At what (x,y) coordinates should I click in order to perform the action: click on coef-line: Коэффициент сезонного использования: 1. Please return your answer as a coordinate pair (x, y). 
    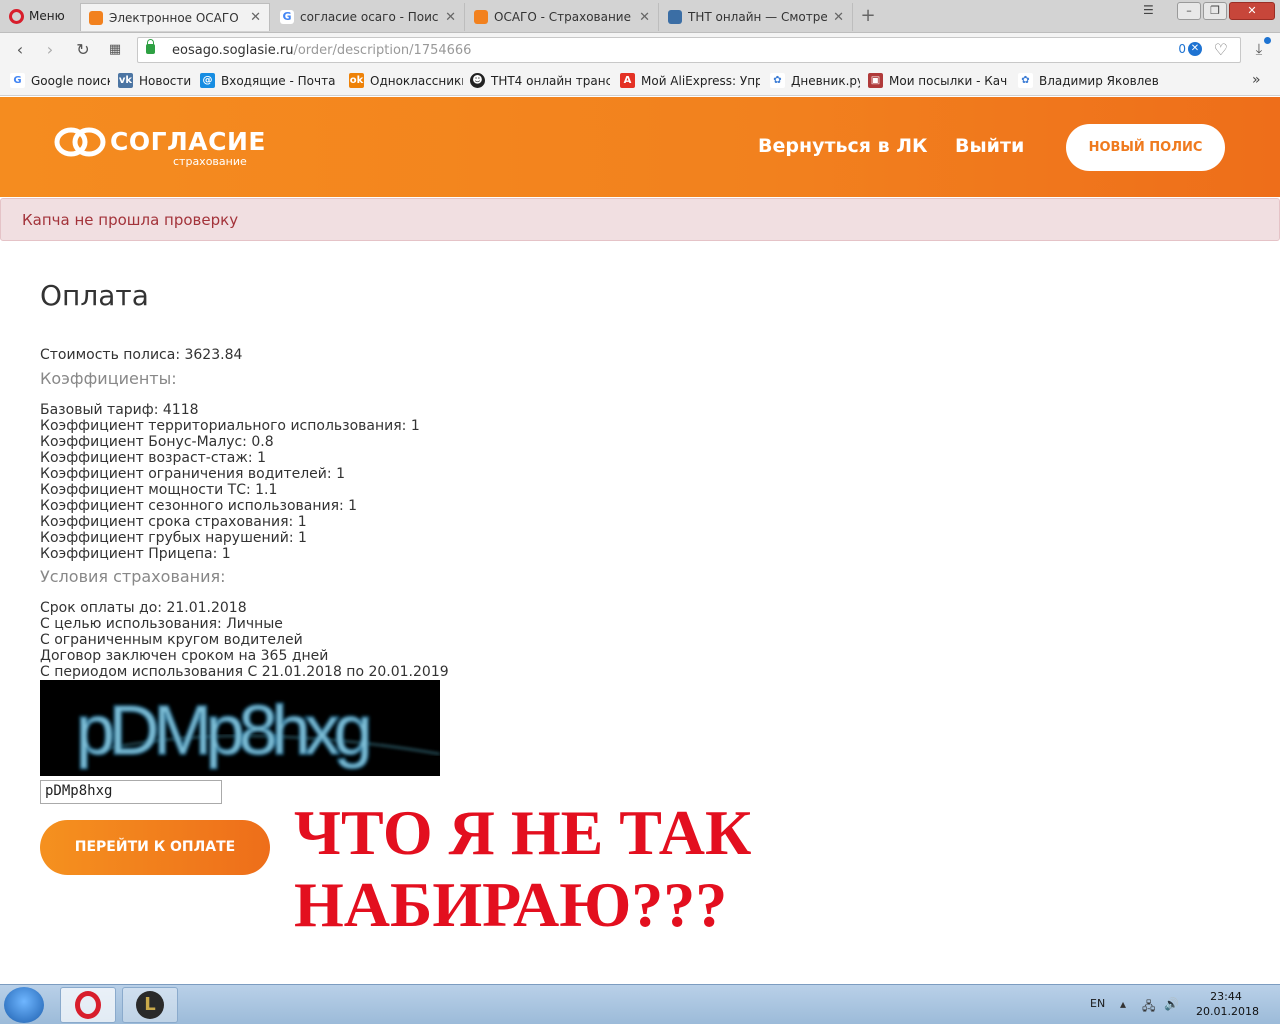
    Looking at the image, I should click on (199, 506).